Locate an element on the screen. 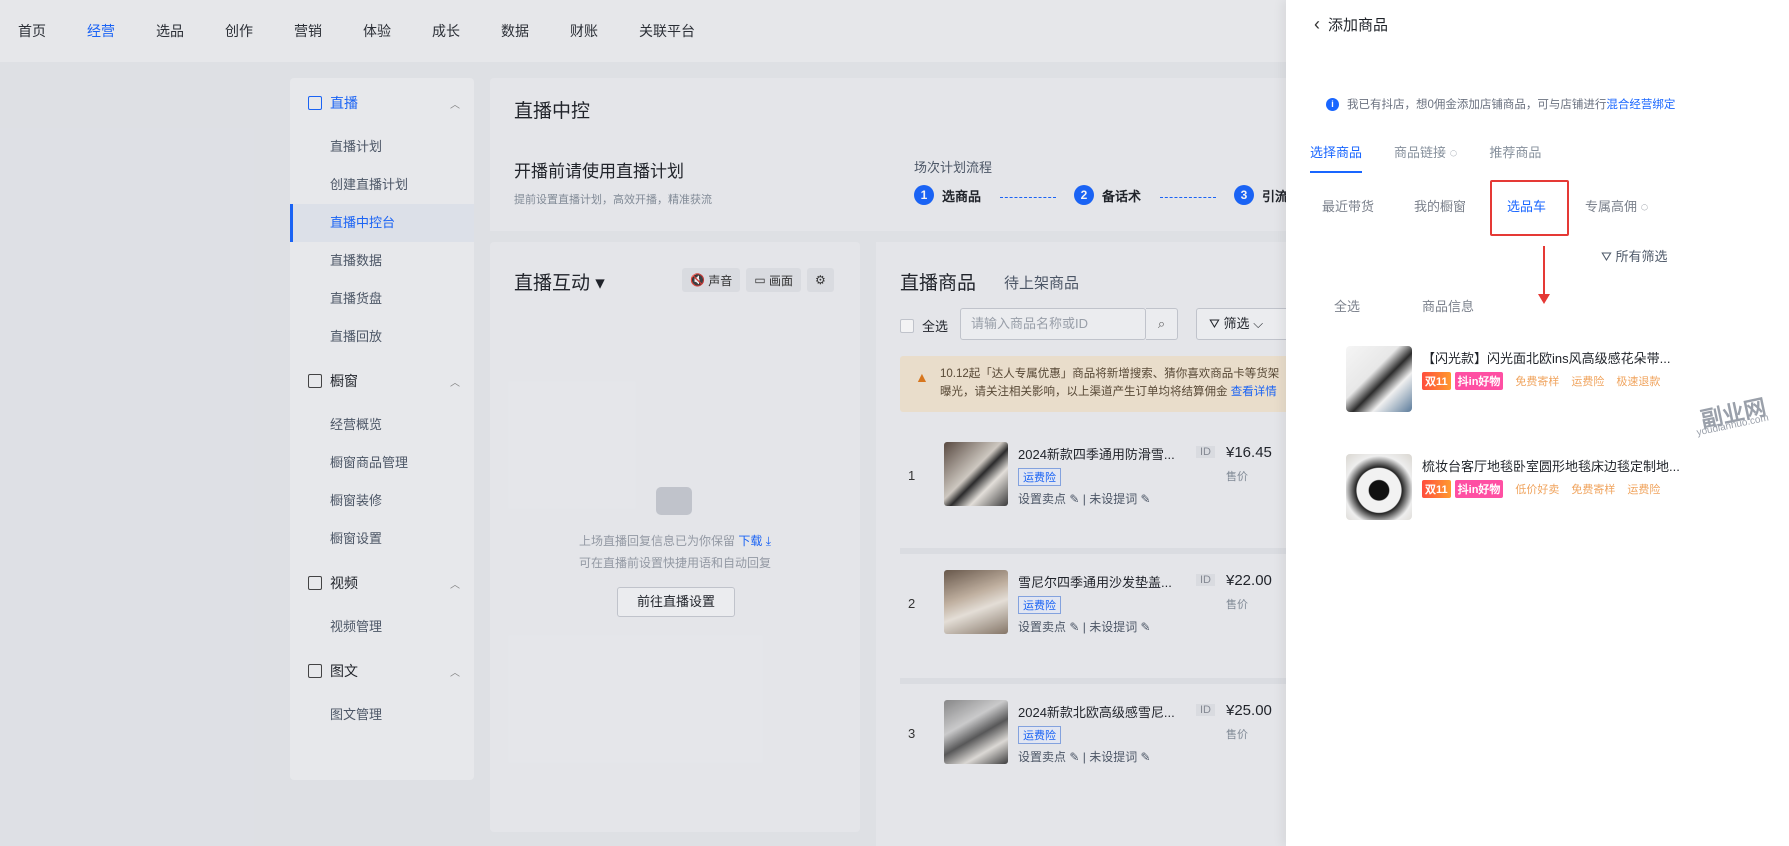 This screenshot has height=846, width=1789. bind-link: 混合经营绑定 is located at coordinates (1640, 104).